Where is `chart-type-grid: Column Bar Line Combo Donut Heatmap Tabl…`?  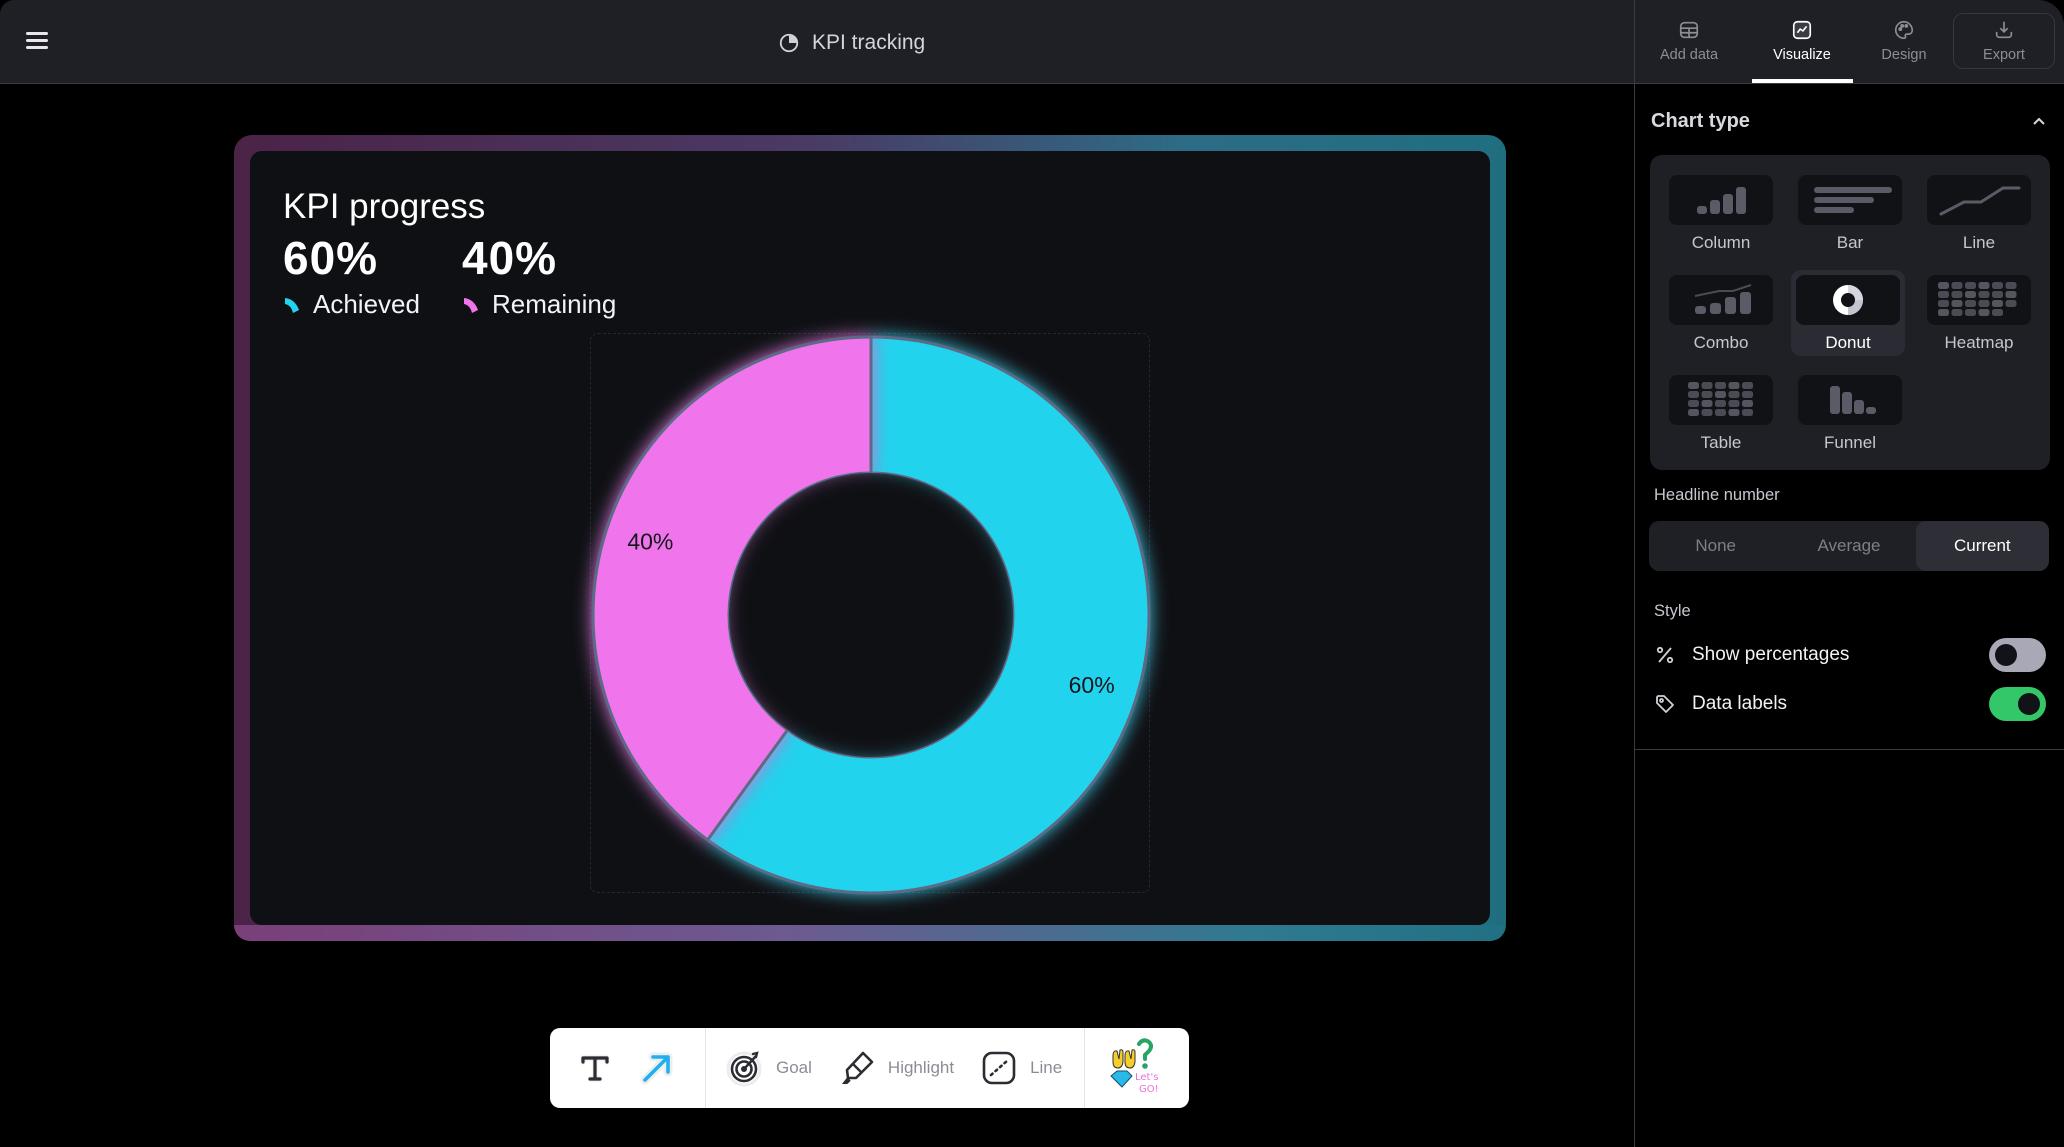
chart-type-grid: Column Bar Line Combo Donut Heatmap Tabl… is located at coordinates (1850, 312).